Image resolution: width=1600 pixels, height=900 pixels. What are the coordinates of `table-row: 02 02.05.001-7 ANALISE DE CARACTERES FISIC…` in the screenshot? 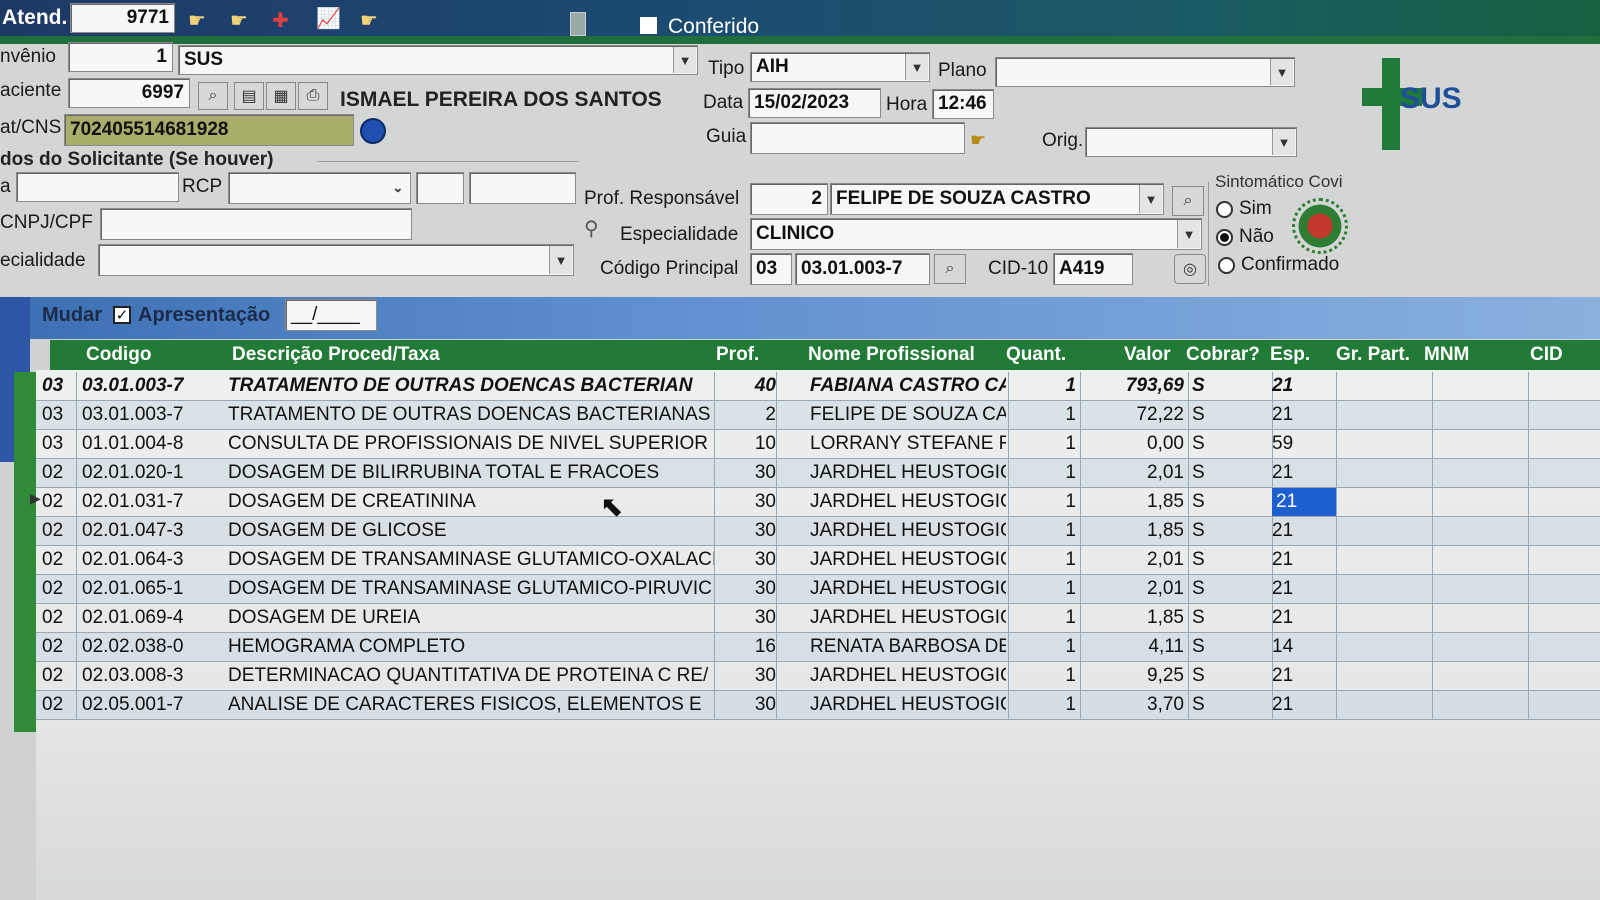 It's located at (818, 705).